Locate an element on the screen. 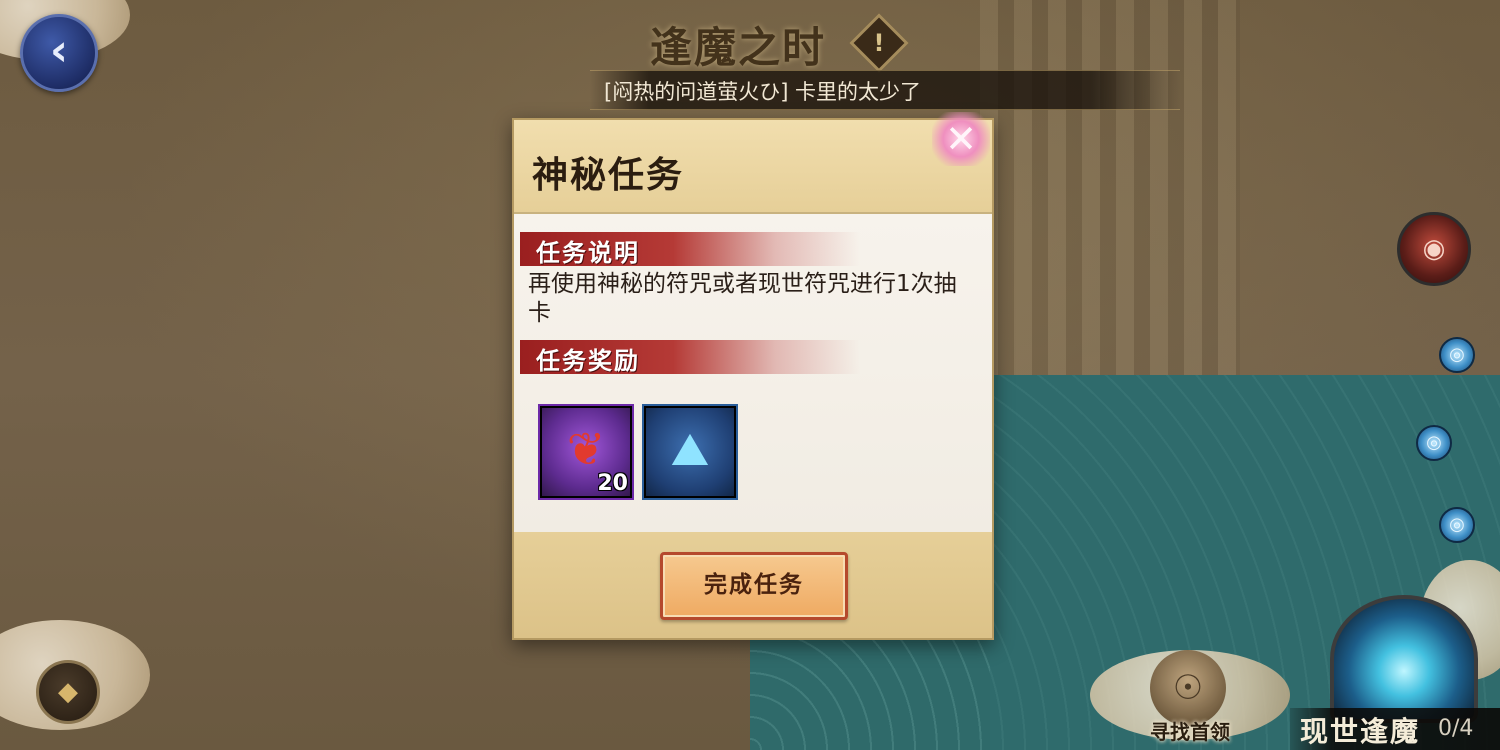  magnifier-icon: ☉ is located at coordinates (1188, 688).